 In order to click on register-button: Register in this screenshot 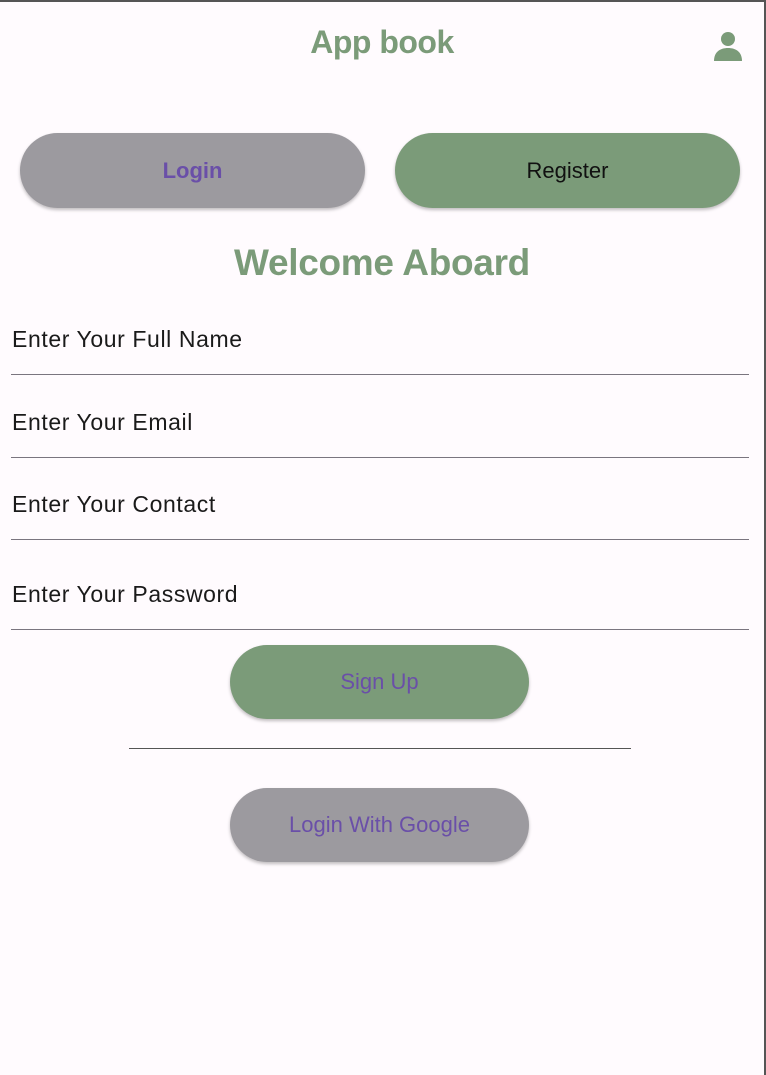, I will do `click(567, 170)`.